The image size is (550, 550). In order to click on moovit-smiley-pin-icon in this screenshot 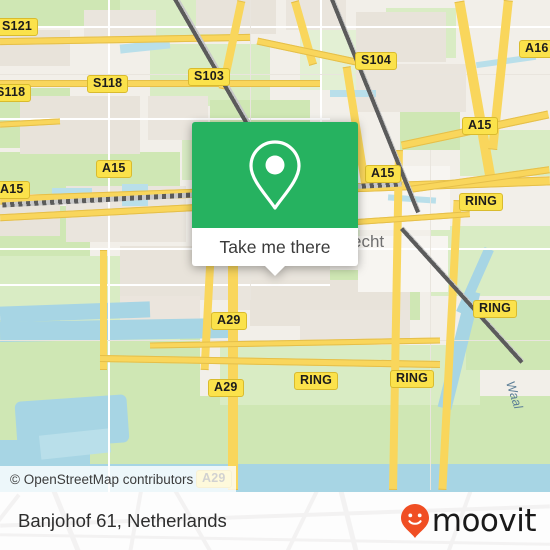, I will do `click(414, 521)`.